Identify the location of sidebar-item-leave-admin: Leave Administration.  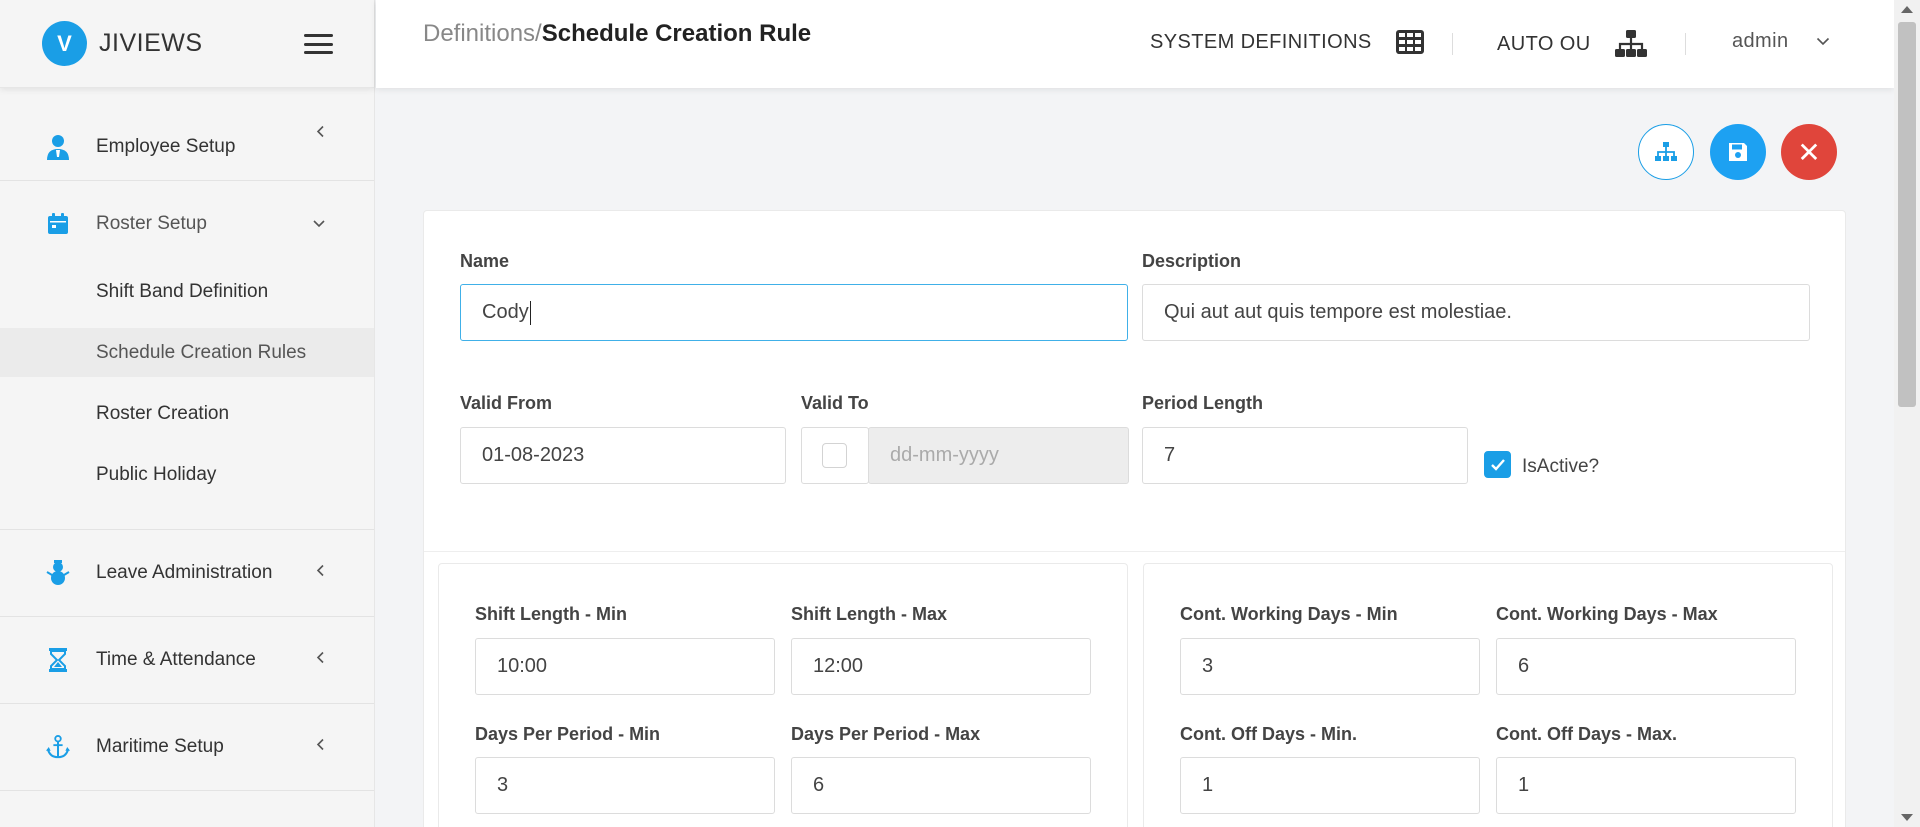
(187, 573).